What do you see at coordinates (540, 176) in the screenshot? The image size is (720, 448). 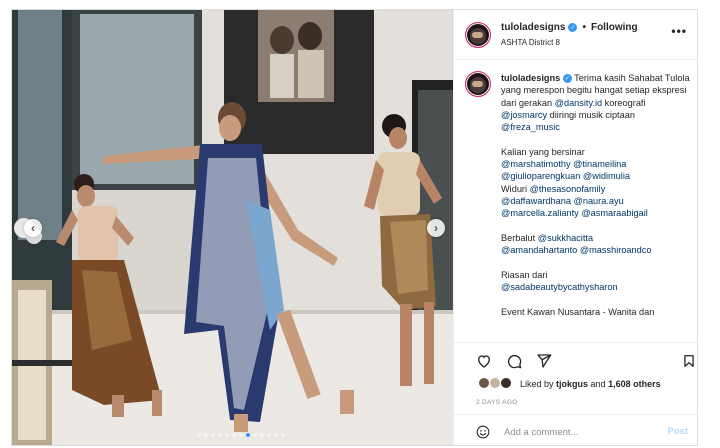 I see `mention-link: @giulioparengkuan` at bounding box center [540, 176].